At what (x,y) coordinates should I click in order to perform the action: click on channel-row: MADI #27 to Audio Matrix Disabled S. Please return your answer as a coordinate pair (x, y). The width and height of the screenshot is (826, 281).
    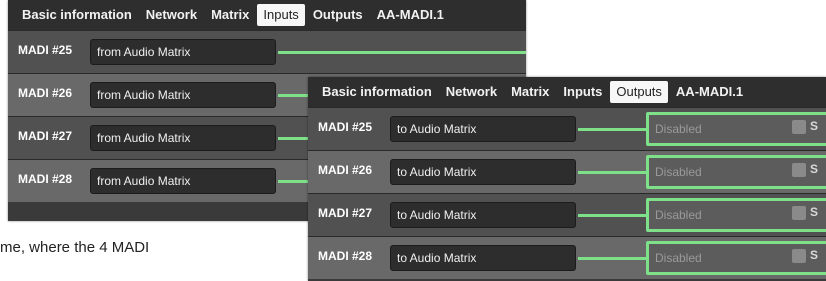
    Looking at the image, I should click on (567, 214).